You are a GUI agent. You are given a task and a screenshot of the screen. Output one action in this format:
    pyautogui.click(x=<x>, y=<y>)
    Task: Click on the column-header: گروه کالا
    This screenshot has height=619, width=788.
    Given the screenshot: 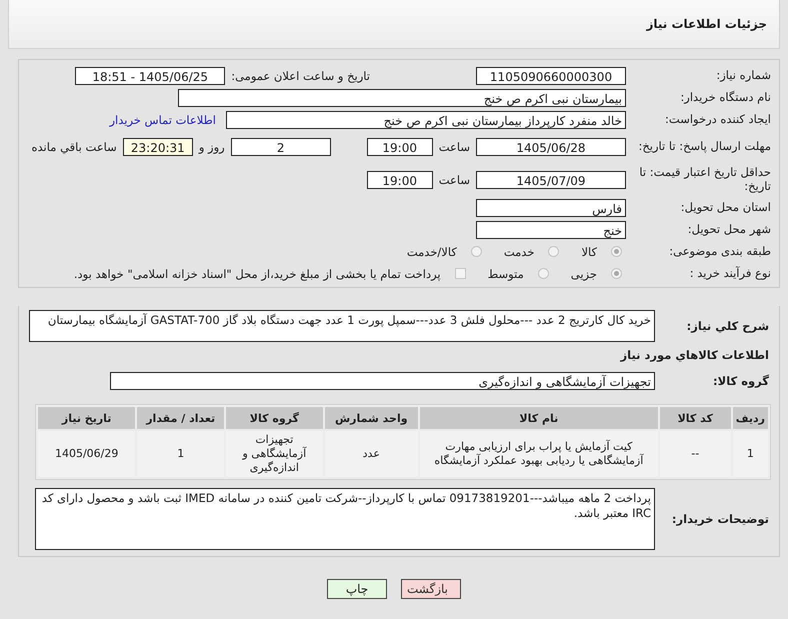 What is the action you would take?
    pyautogui.click(x=274, y=418)
    